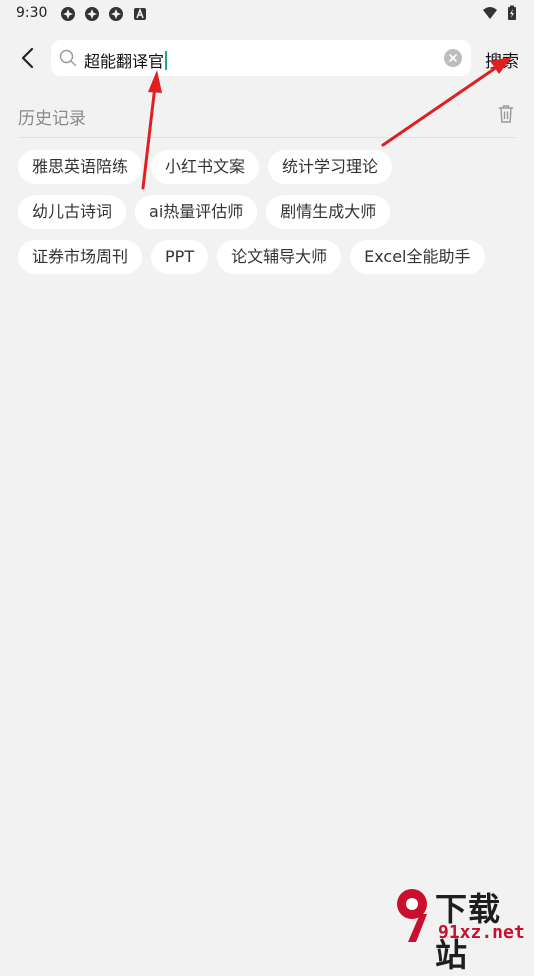  I want to click on history-chip: 小红书文案, so click(205, 167).